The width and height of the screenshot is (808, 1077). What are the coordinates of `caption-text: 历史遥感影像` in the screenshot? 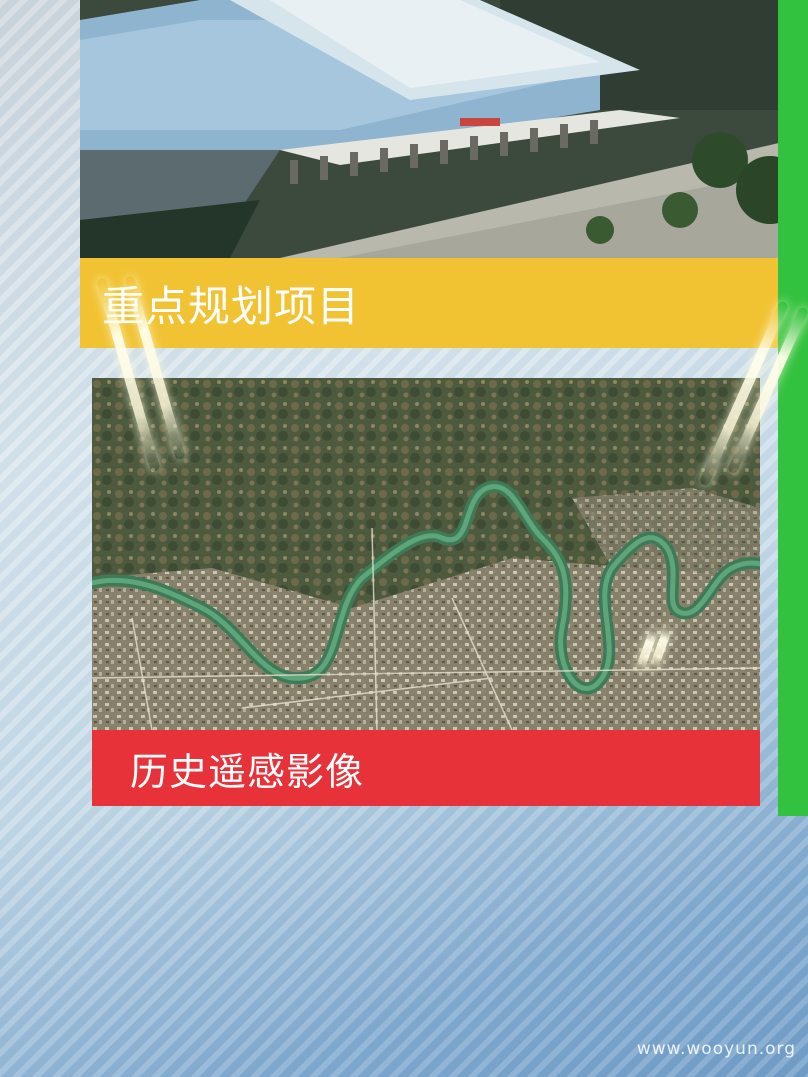 It's located at (247, 771).